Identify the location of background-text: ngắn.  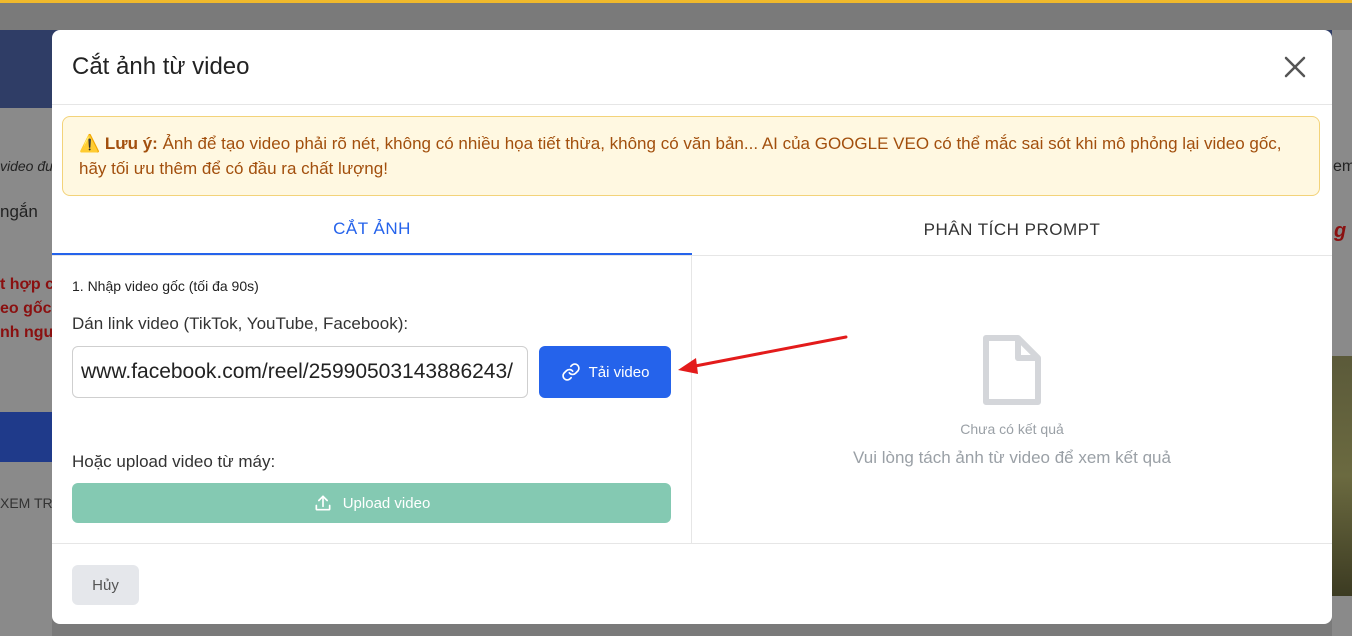
(19, 211).